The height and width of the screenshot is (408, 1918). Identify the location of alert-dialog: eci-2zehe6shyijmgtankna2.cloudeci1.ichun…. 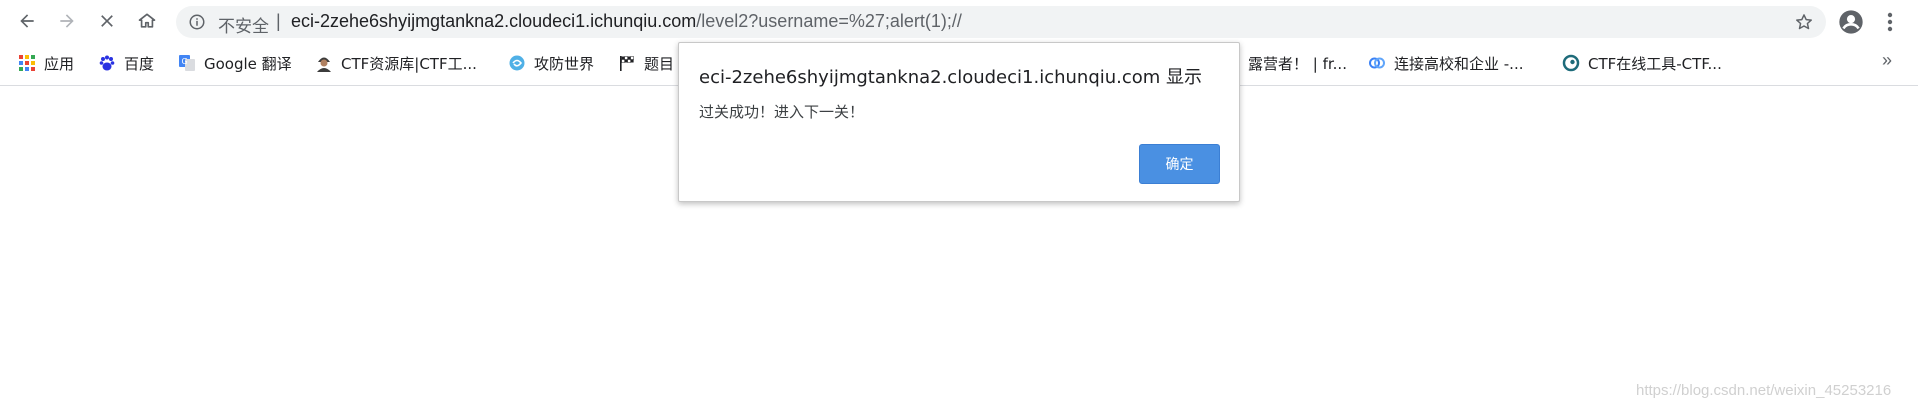
(959, 122).